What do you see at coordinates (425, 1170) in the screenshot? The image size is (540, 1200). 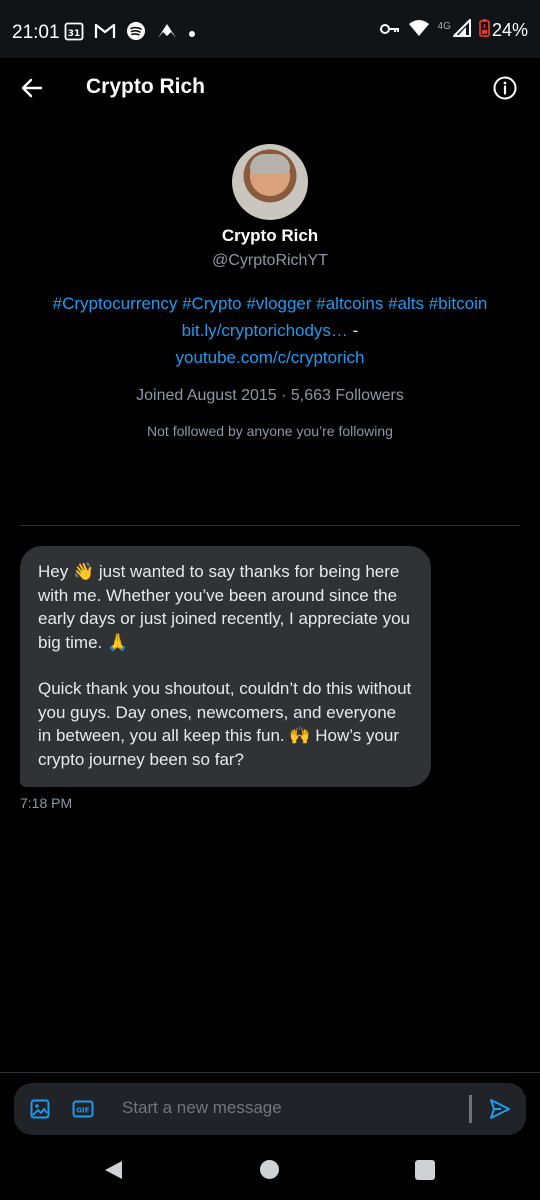 I see `nav-recents-icon` at bounding box center [425, 1170].